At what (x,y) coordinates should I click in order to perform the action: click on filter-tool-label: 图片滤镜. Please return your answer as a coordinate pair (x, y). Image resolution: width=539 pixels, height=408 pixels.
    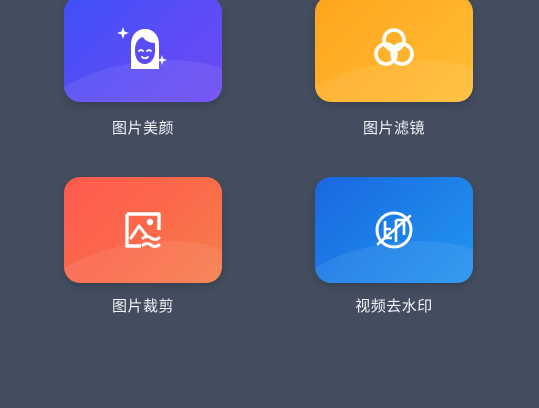
    Looking at the image, I should click on (393, 128).